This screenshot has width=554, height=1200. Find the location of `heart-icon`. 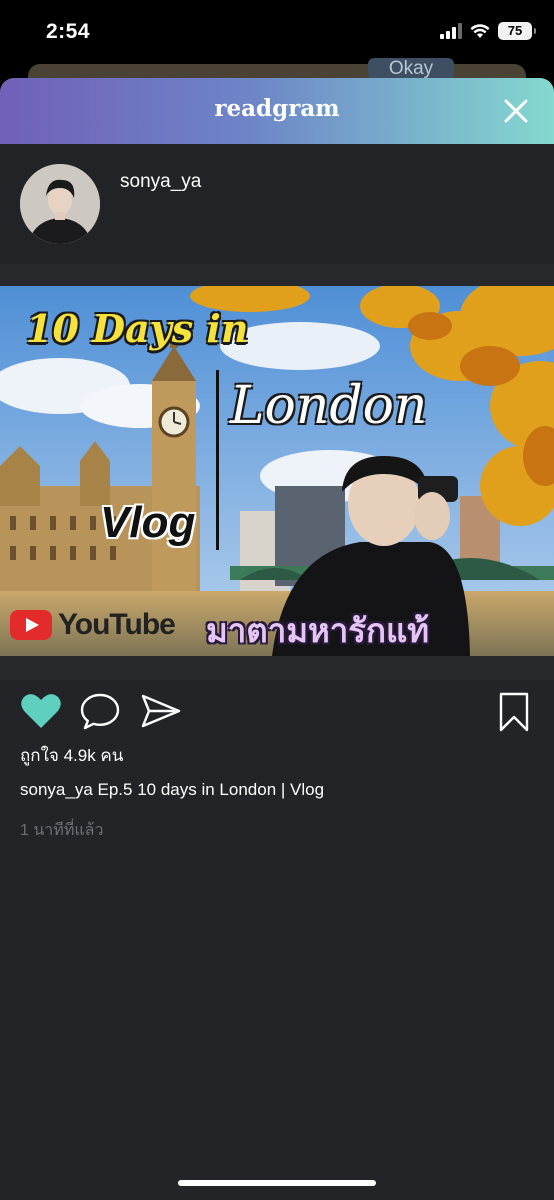

heart-icon is located at coordinates (41, 711).